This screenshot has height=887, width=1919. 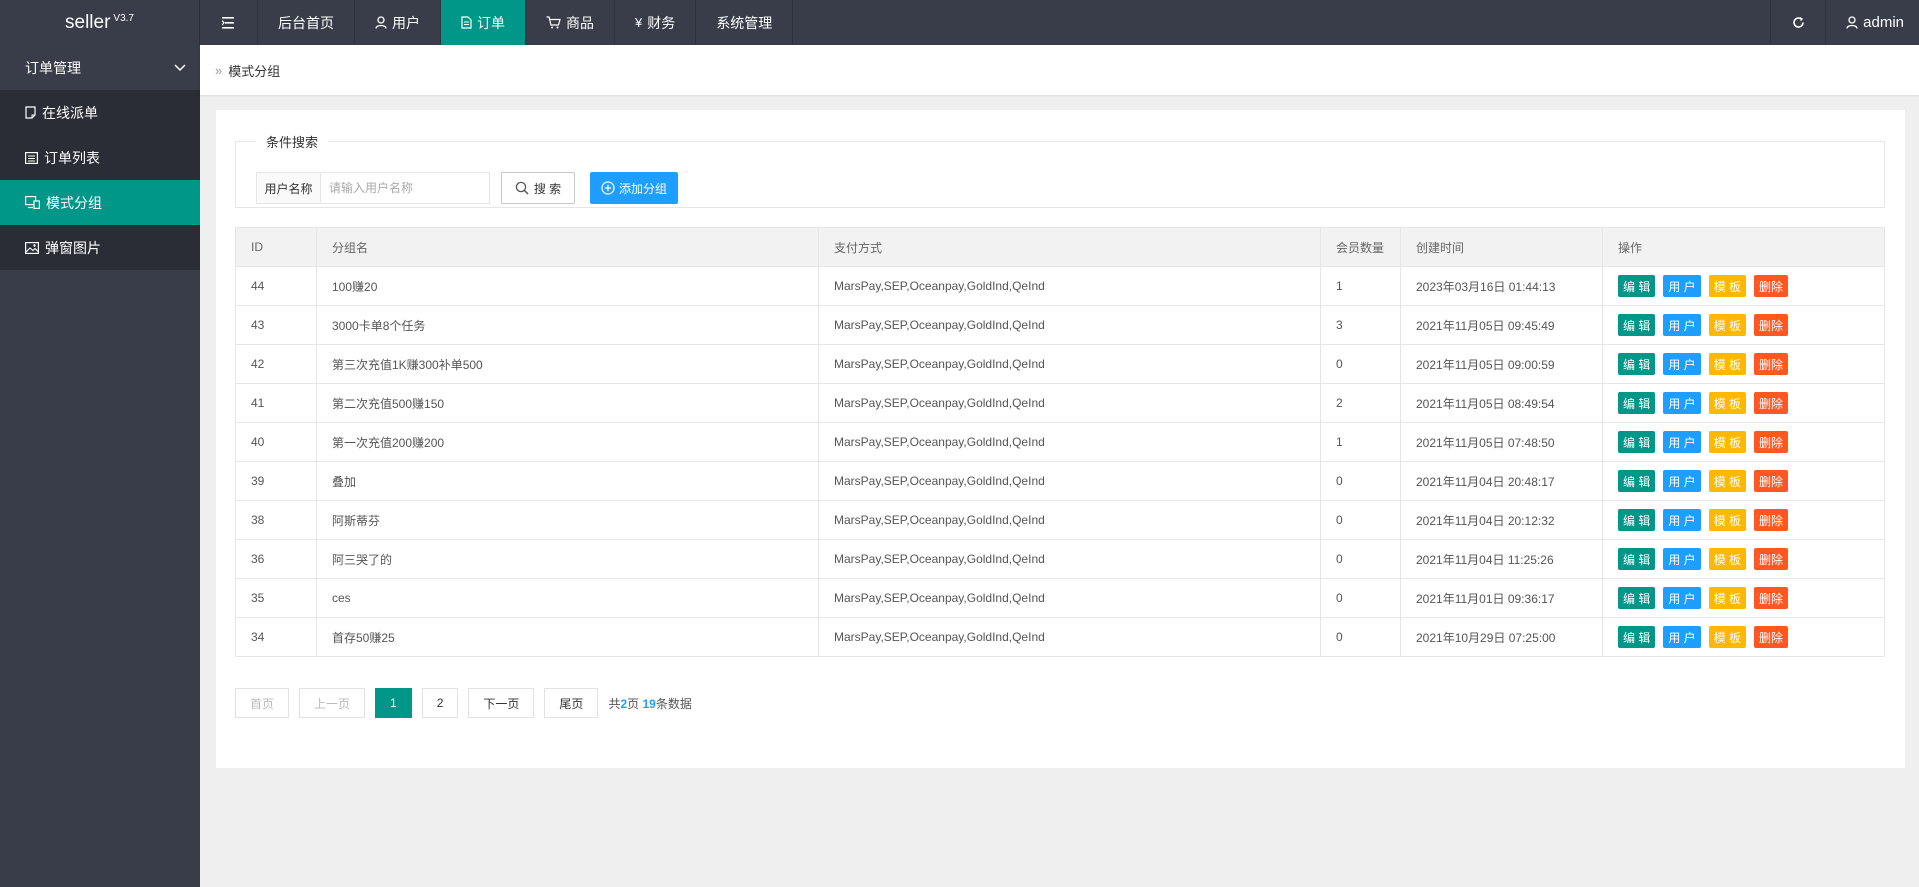 I want to click on prev-page-button: 上一页, so click(x=332, y=703).